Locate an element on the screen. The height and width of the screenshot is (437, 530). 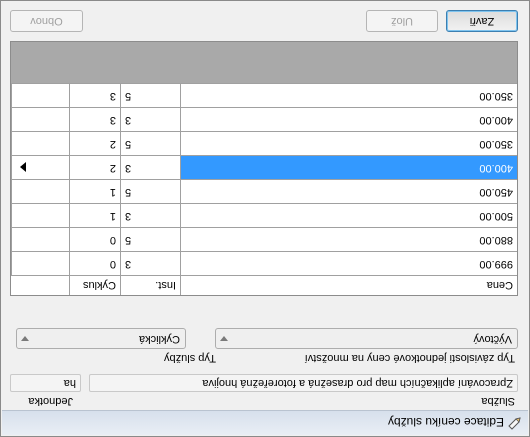
cell-cena: 880.00 is located at coordinates (348, 239).